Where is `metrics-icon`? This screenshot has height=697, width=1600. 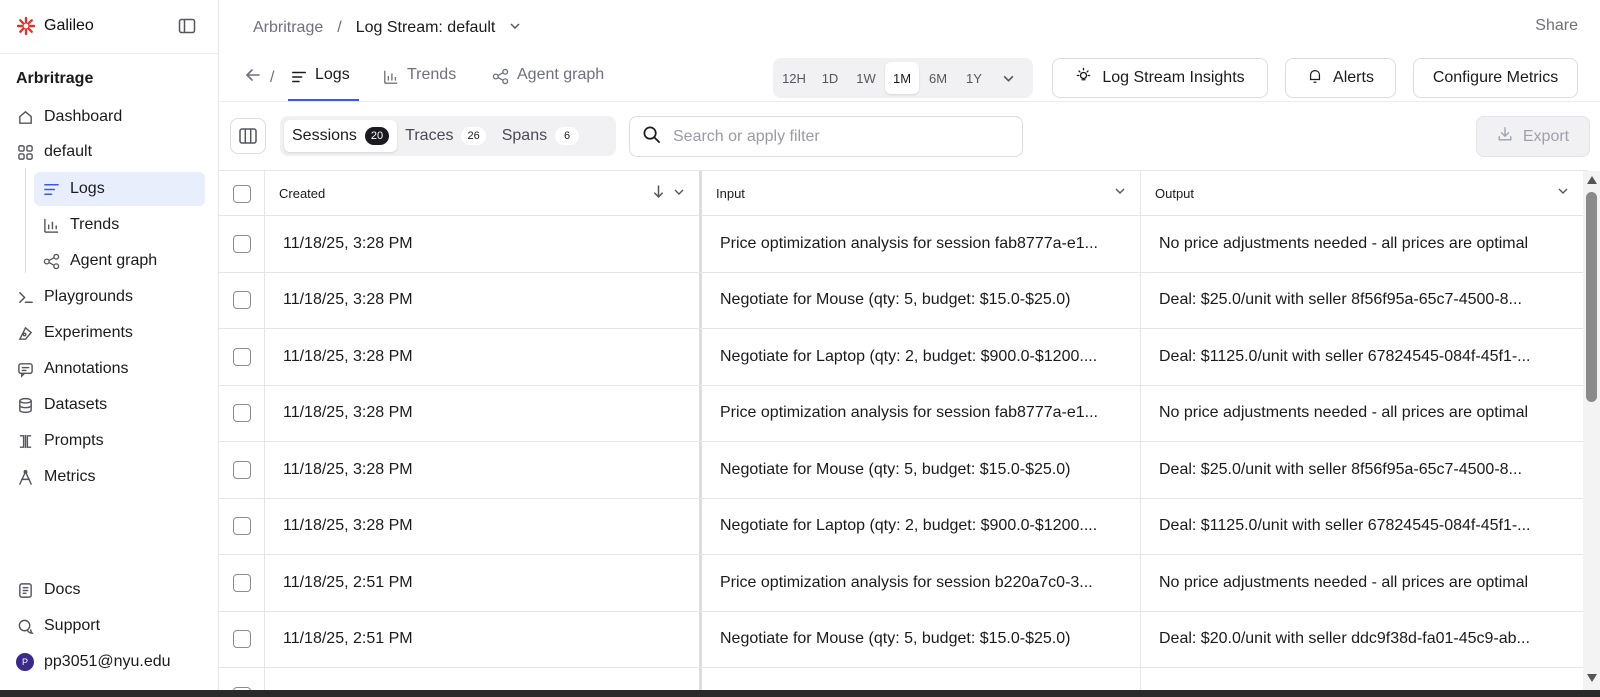
metrics-icon is located at coordinates (25, 477).